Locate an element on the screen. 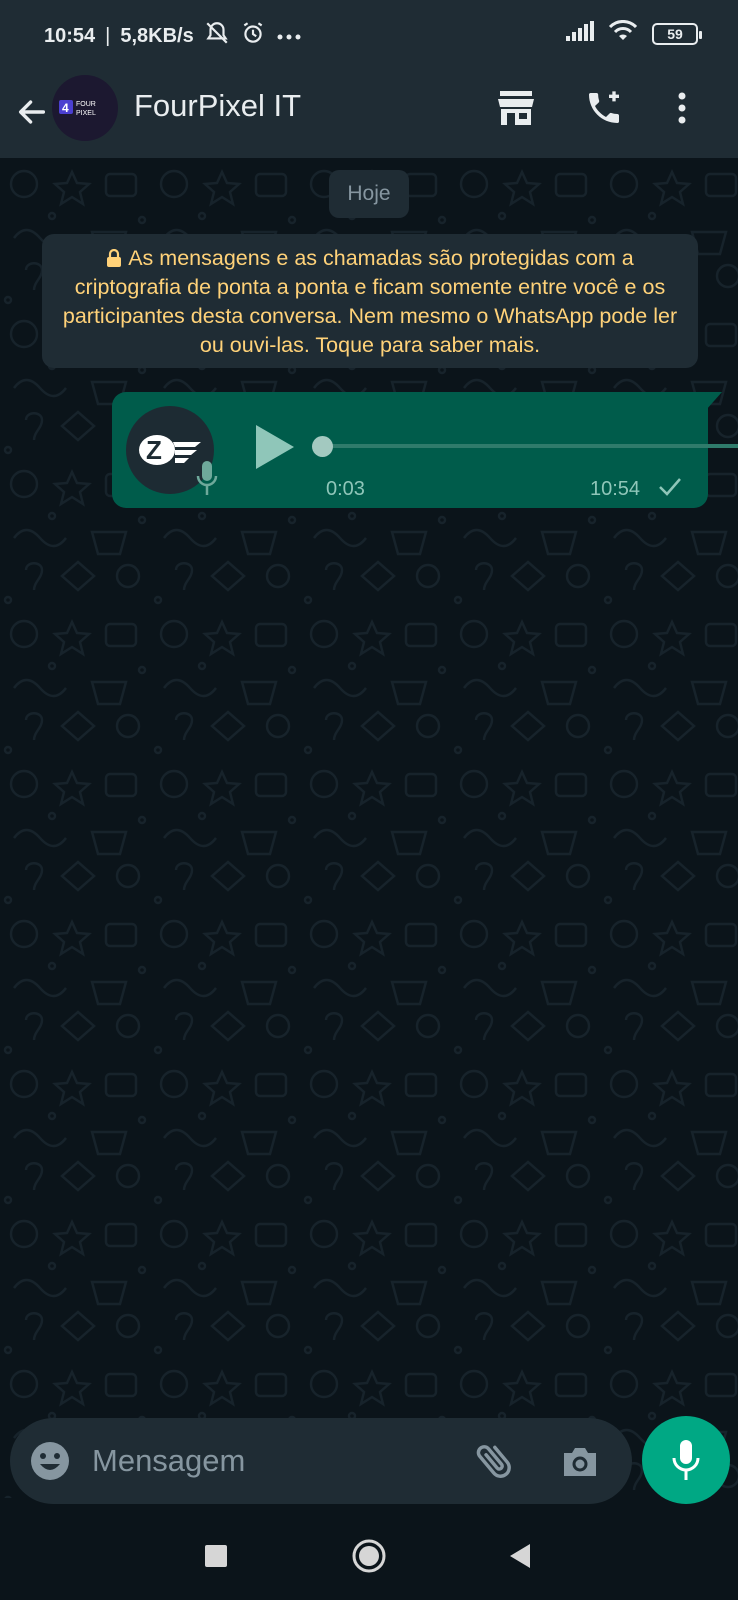  recents-square-icon is located at coordinates (216, 1556).